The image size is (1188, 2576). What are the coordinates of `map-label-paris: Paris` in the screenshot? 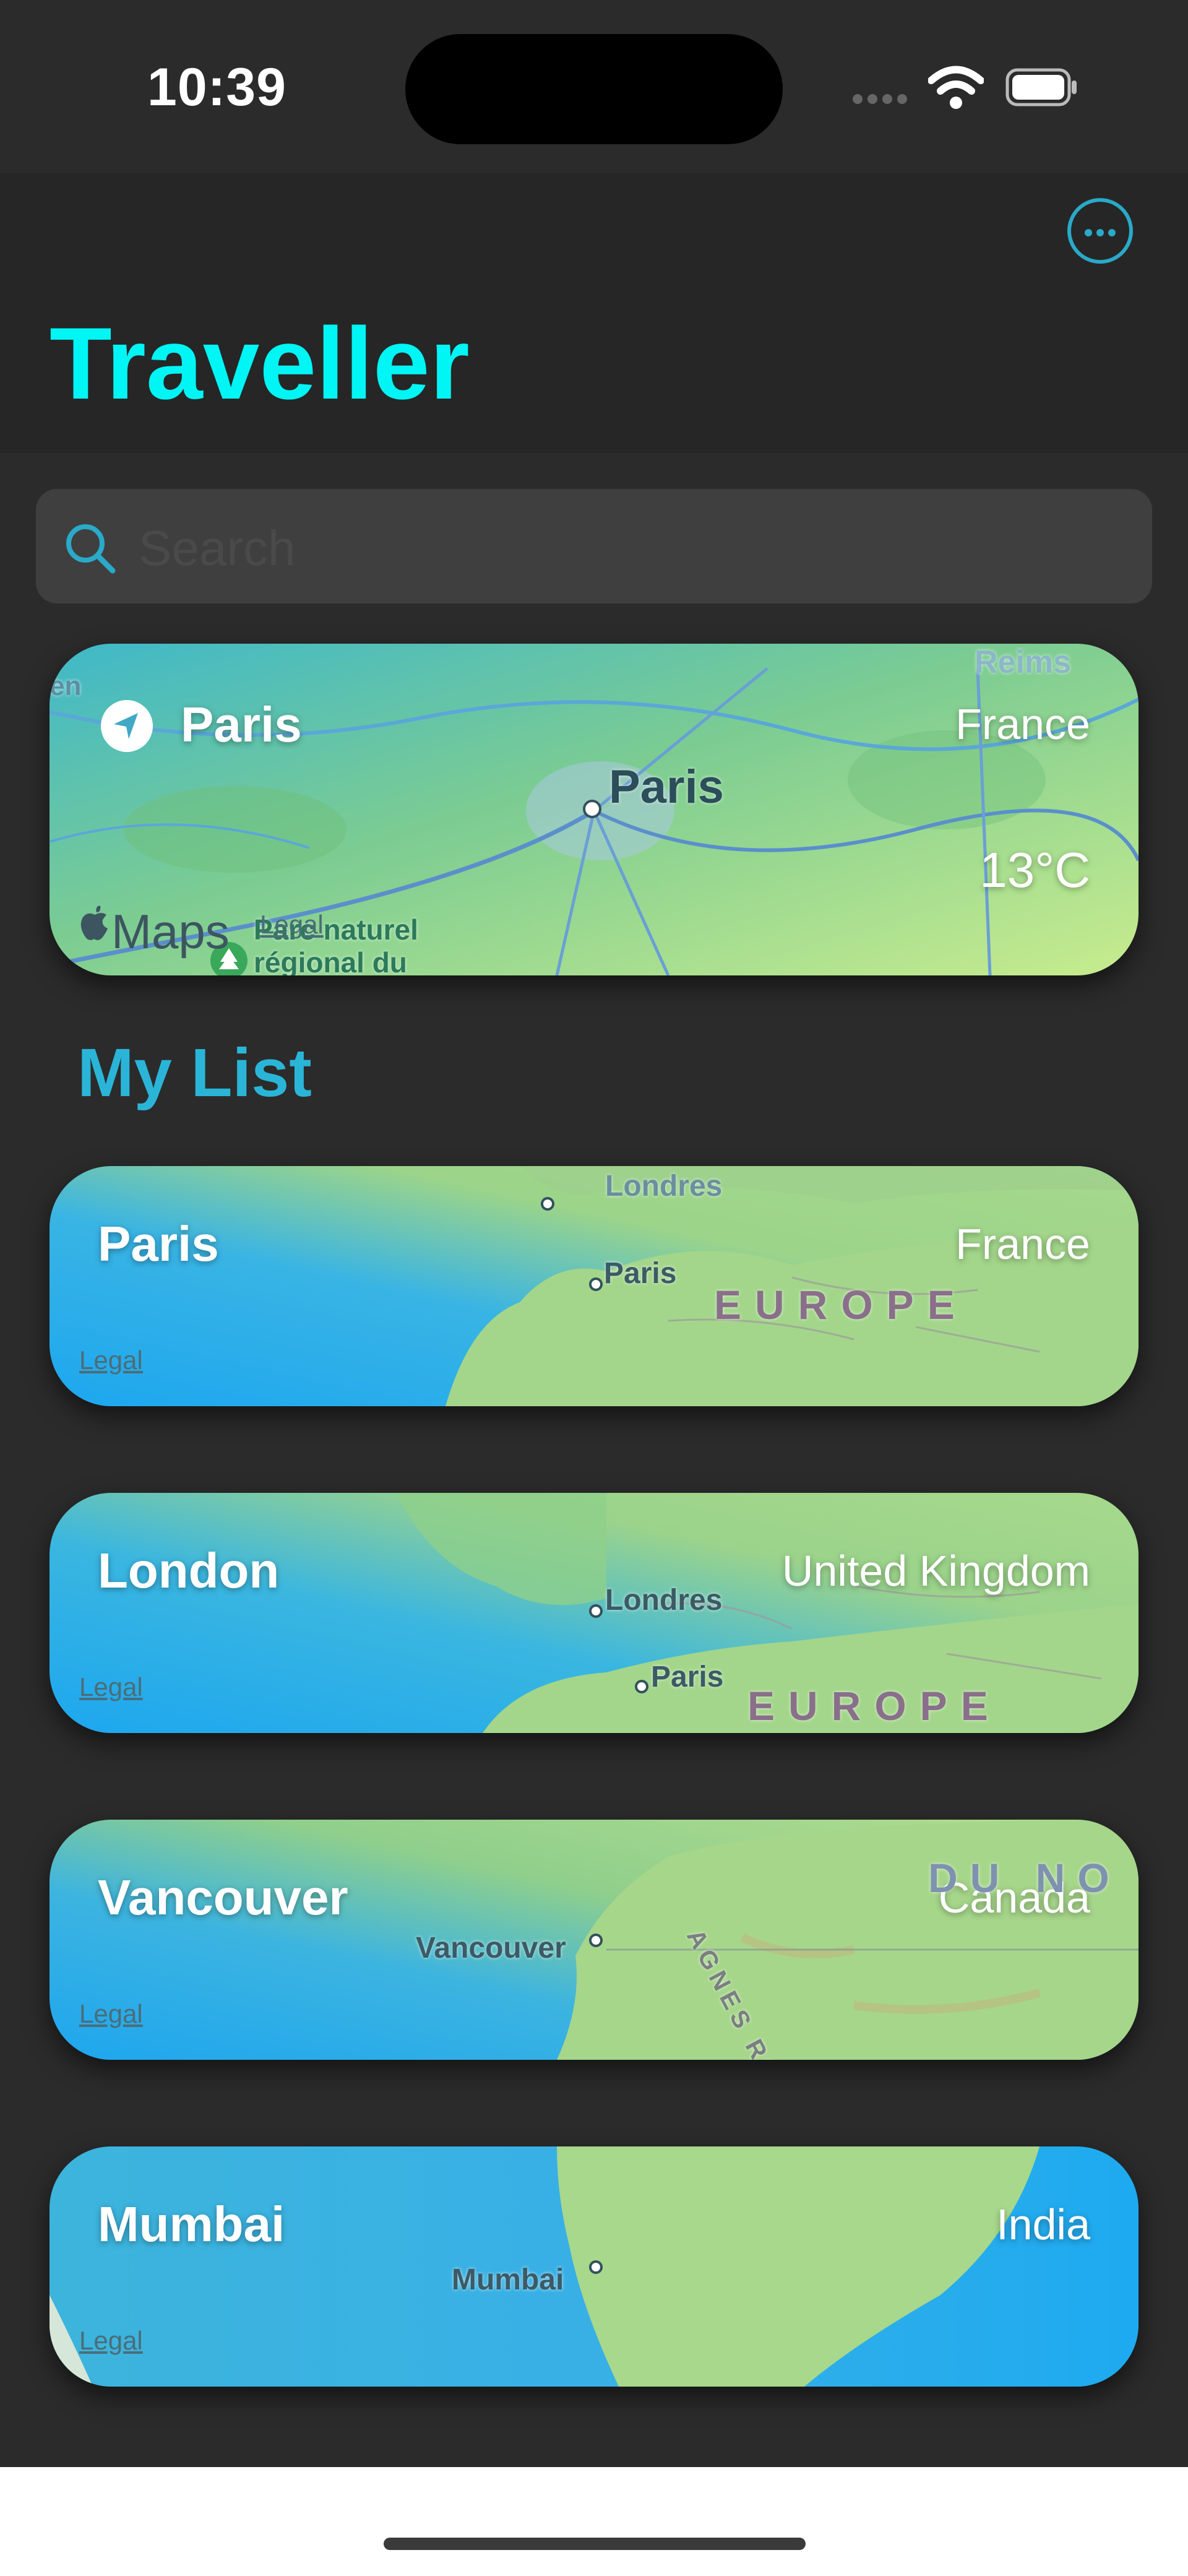 It's located at (666, 787).